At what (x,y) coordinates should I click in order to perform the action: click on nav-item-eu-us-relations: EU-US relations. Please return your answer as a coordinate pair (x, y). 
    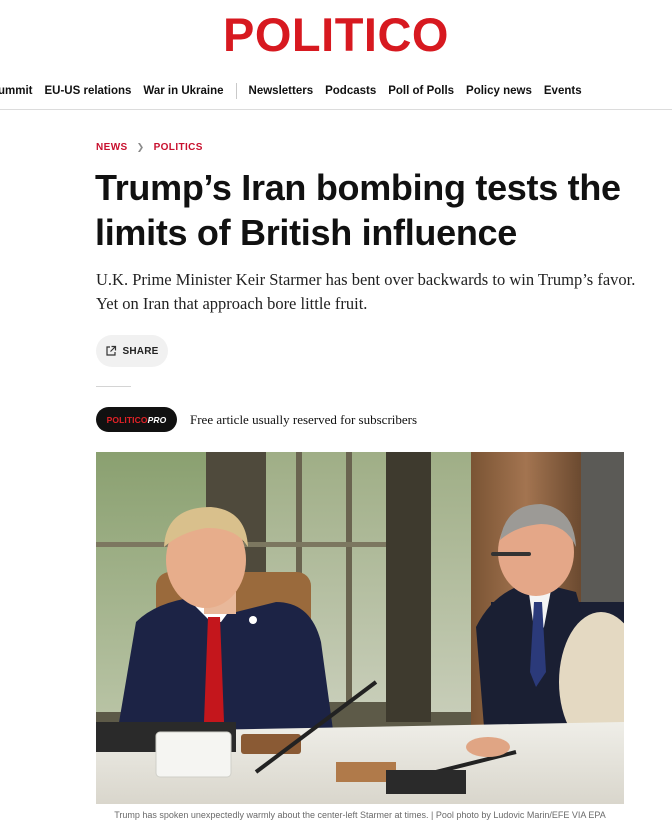
    Looking at the image, I should click on (88, 91).